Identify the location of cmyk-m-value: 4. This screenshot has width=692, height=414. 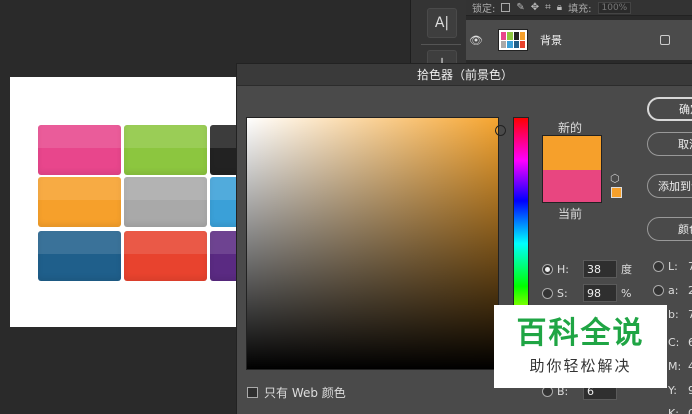
(690, 366).